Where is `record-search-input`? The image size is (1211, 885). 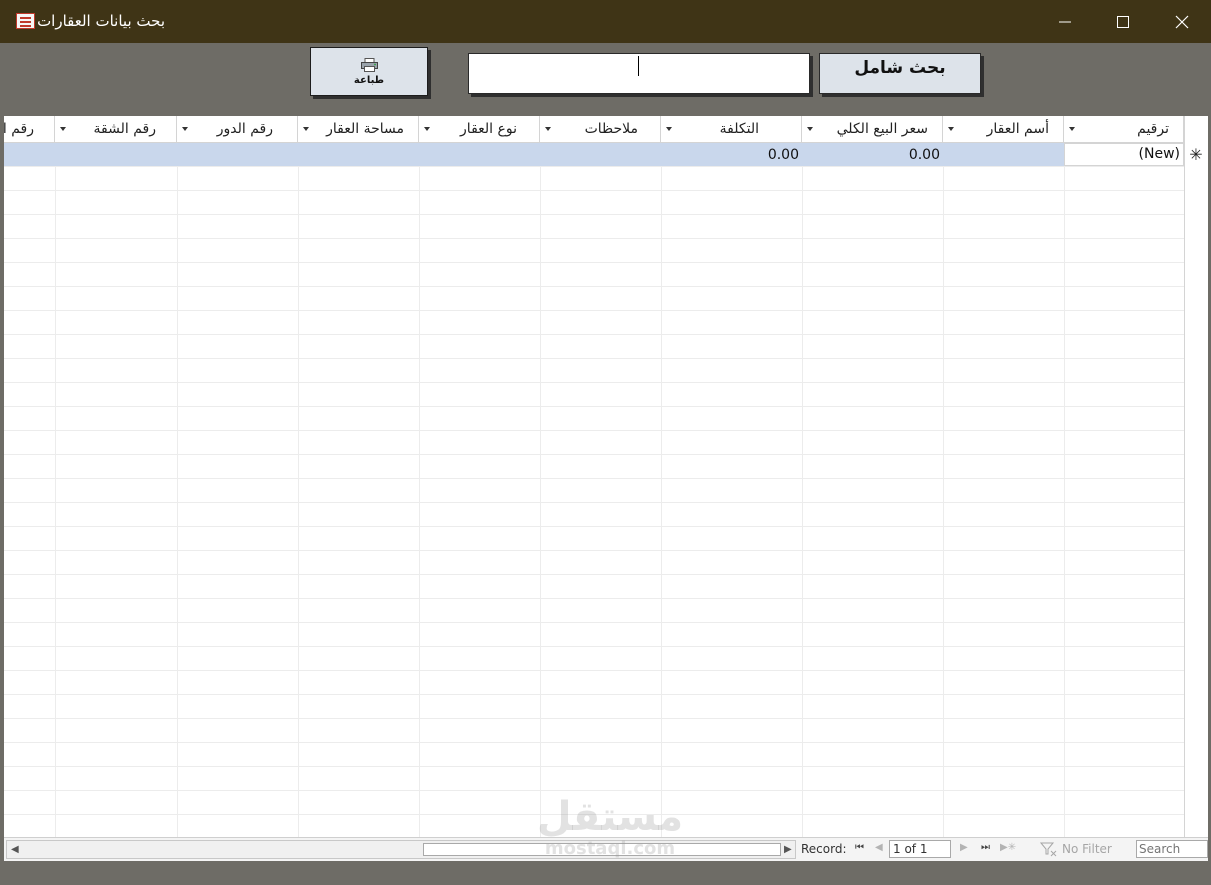 record-search-input is located at coordinates (1172, 849).